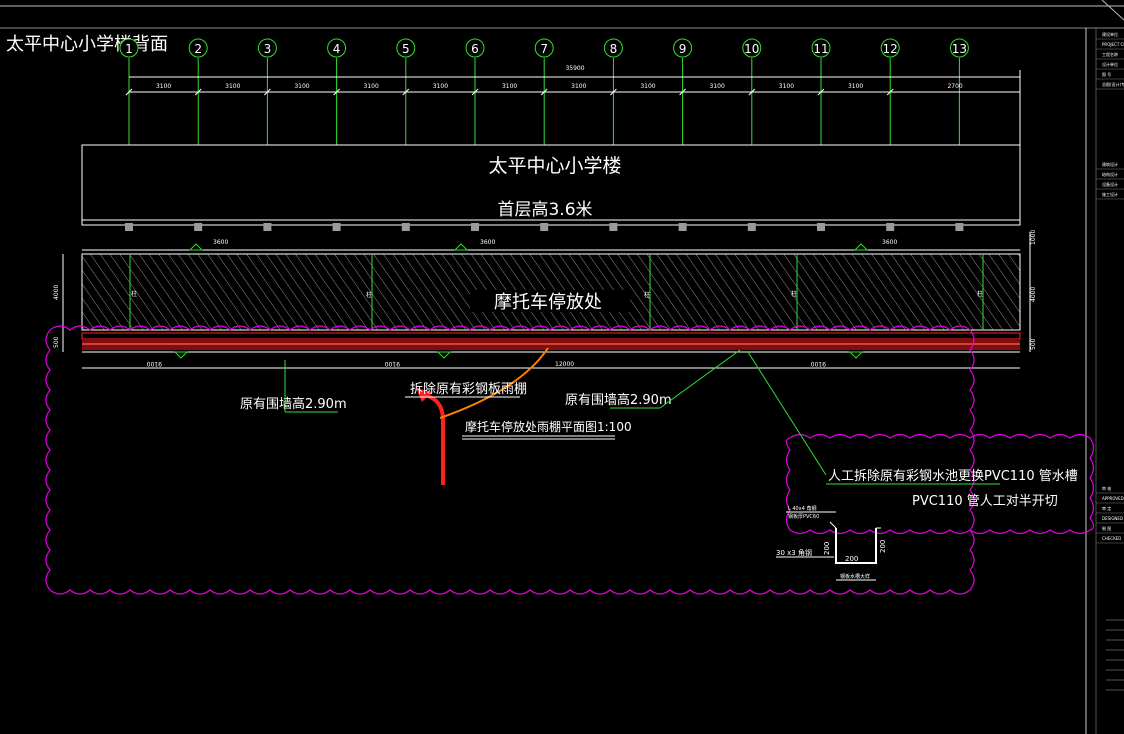 The height and width of the screenshot is (734, 1124). What do you see at coordinates (56, 342) in the screenshot?
I see `left-small: 500` at bounding box center [56, 342].